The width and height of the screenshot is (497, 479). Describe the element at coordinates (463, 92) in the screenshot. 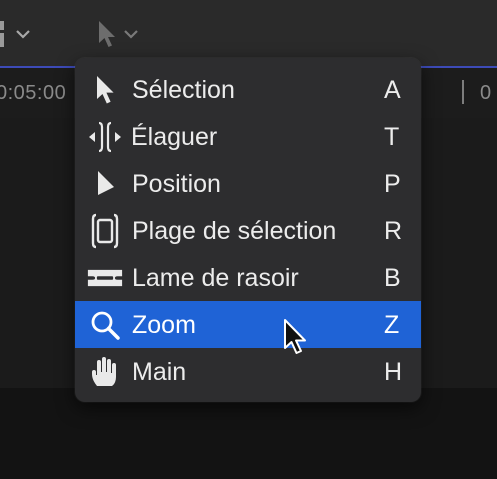

I see `ruler-tick` at that location.